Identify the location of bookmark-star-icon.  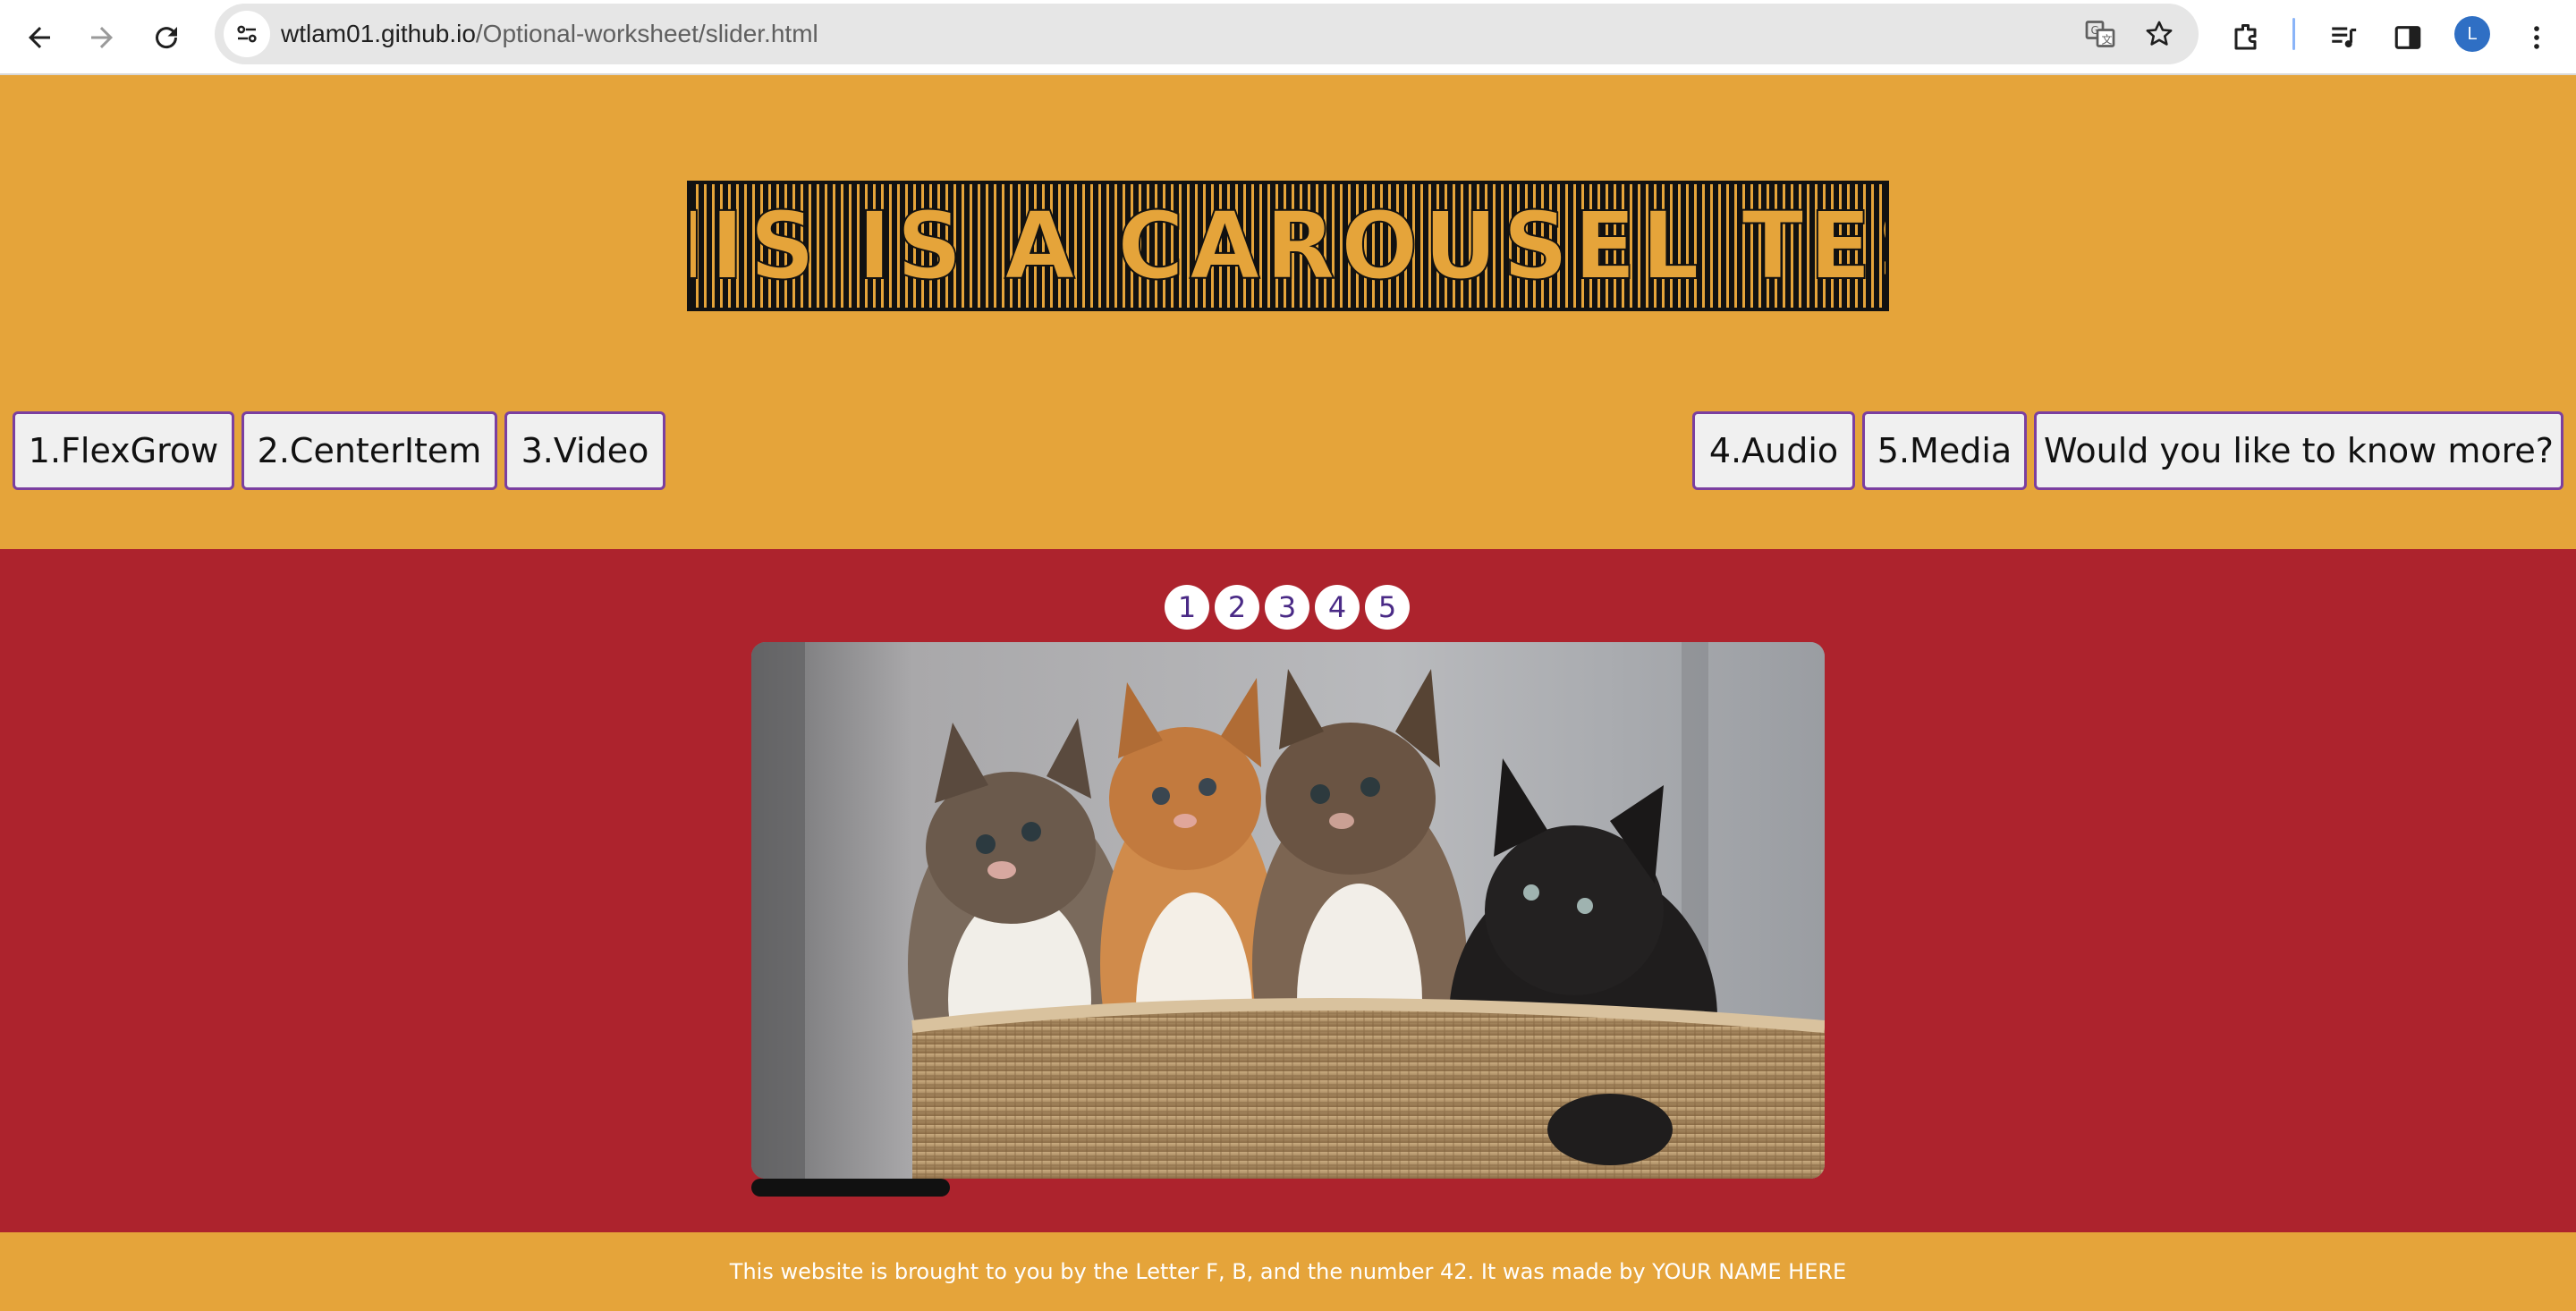
(2159, 34).